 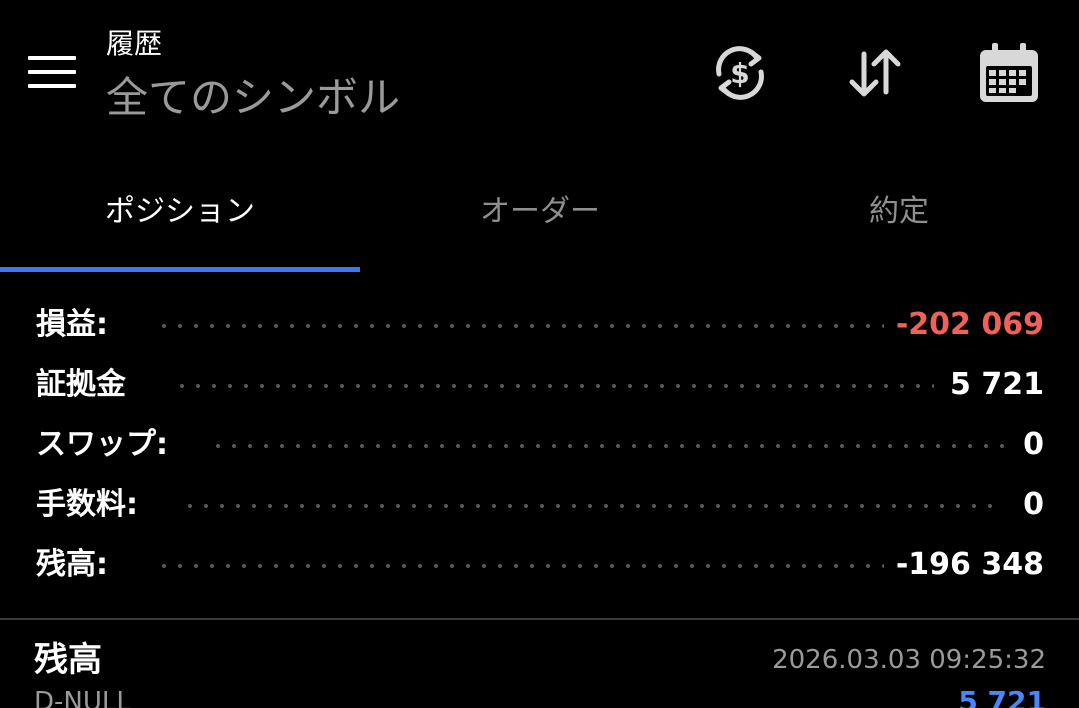 I want to click on commission-value: 0, so click(x=1033, y=504).